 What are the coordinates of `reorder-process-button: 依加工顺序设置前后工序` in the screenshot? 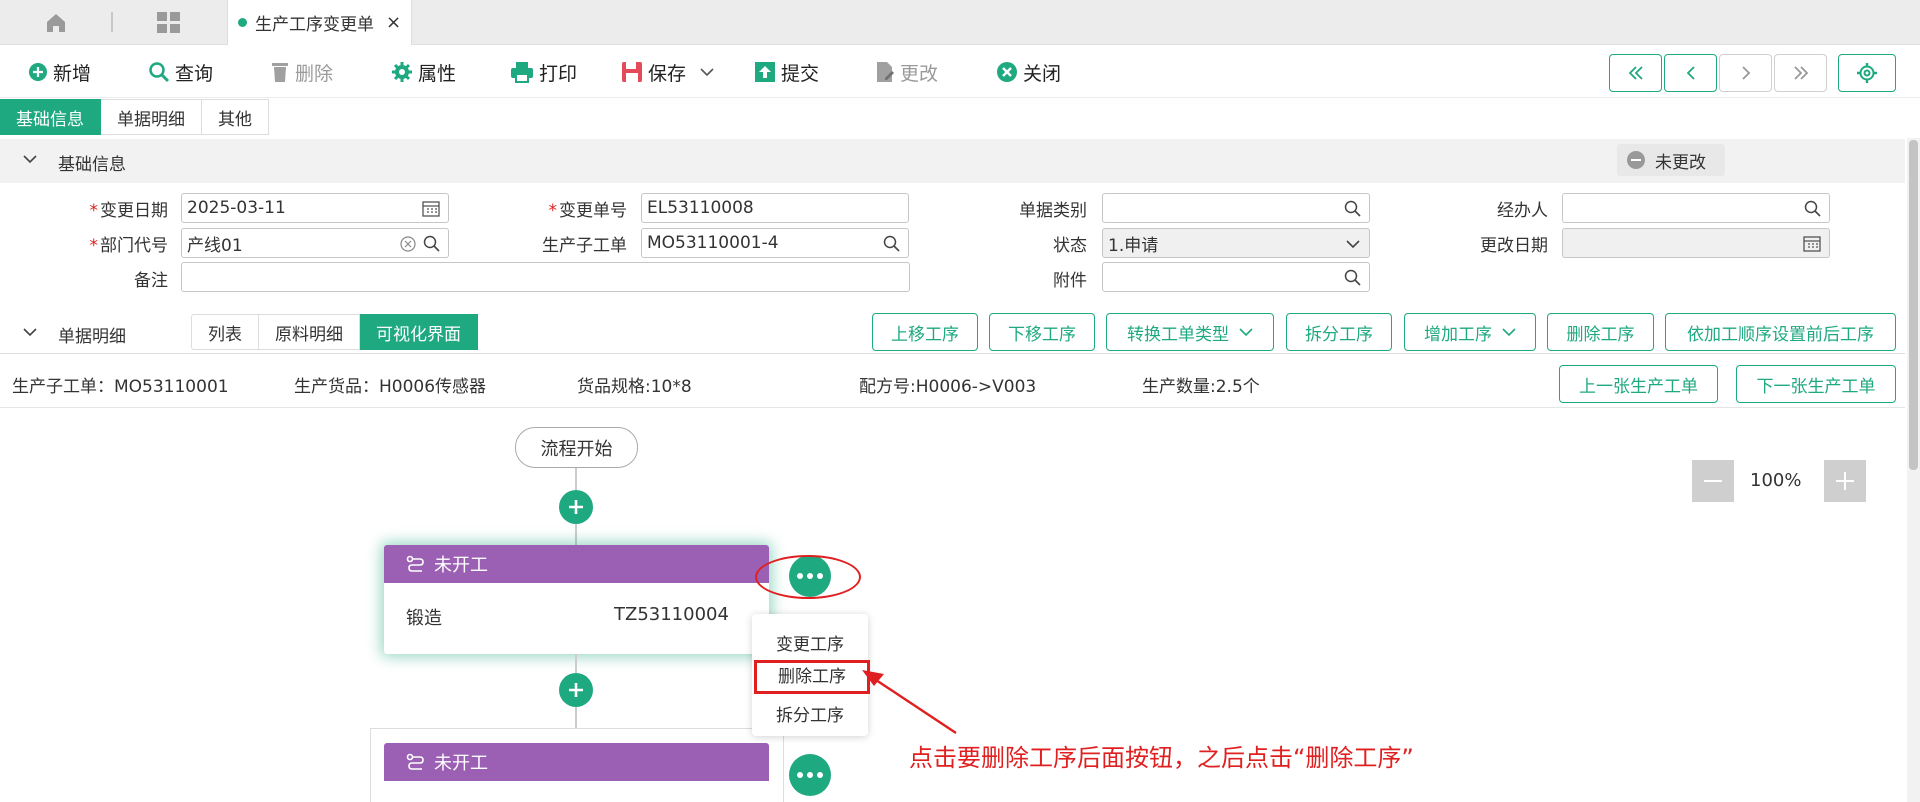 It's located at (1780, 332).